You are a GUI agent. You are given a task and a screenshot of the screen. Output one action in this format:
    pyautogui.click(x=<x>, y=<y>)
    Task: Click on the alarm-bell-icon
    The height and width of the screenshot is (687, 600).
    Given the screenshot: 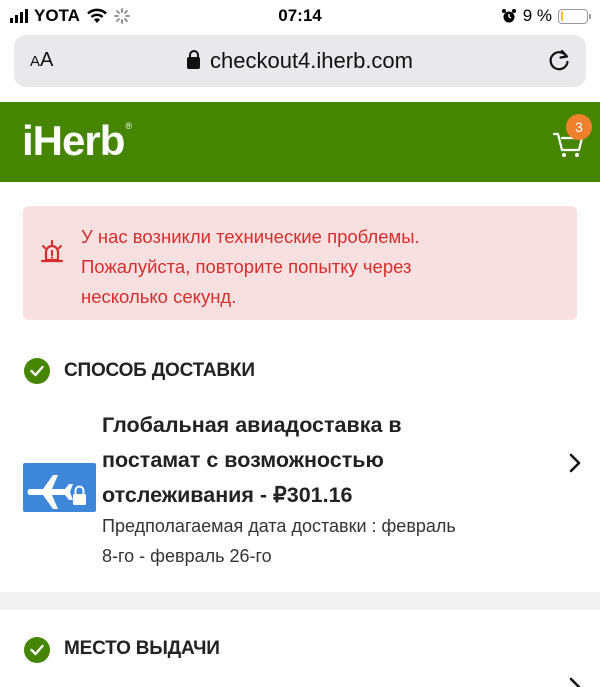 What is the action you would take?
    pyautogui.click(x=52, y=251)
    